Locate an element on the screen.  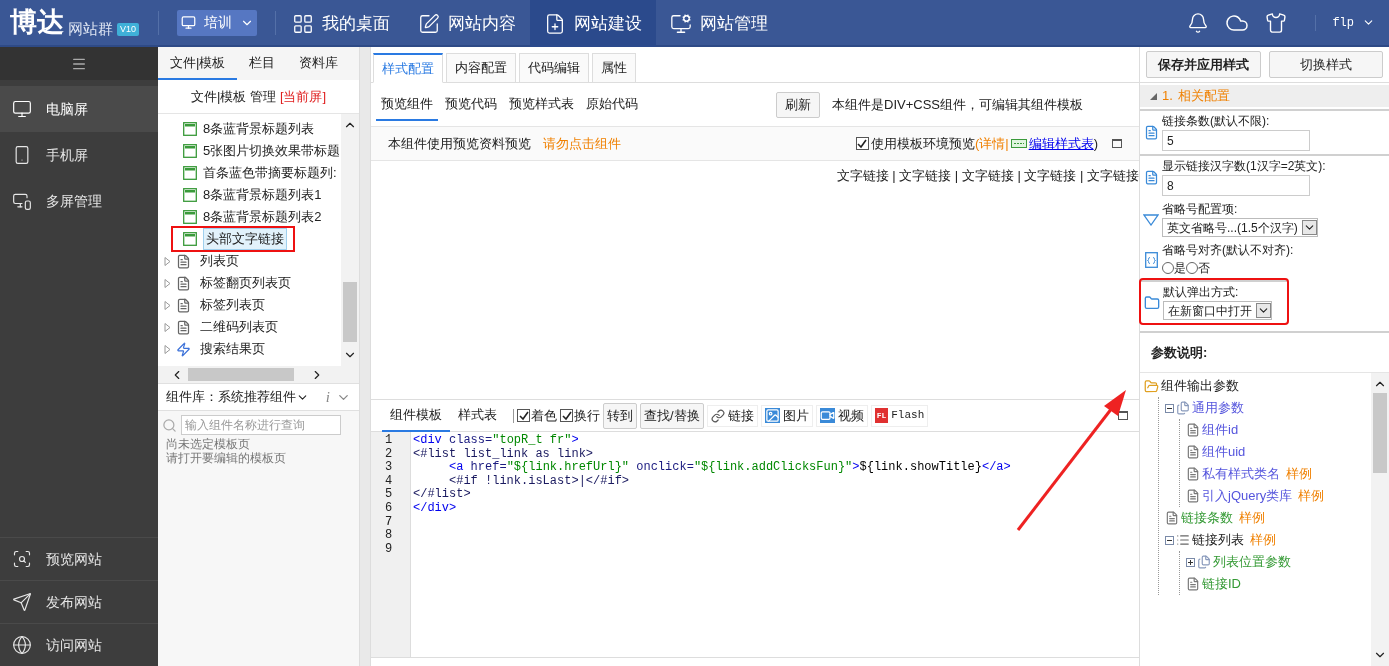
library-dropdown: 组件库：系统推荐组件 is located at coordinates (237, 397).